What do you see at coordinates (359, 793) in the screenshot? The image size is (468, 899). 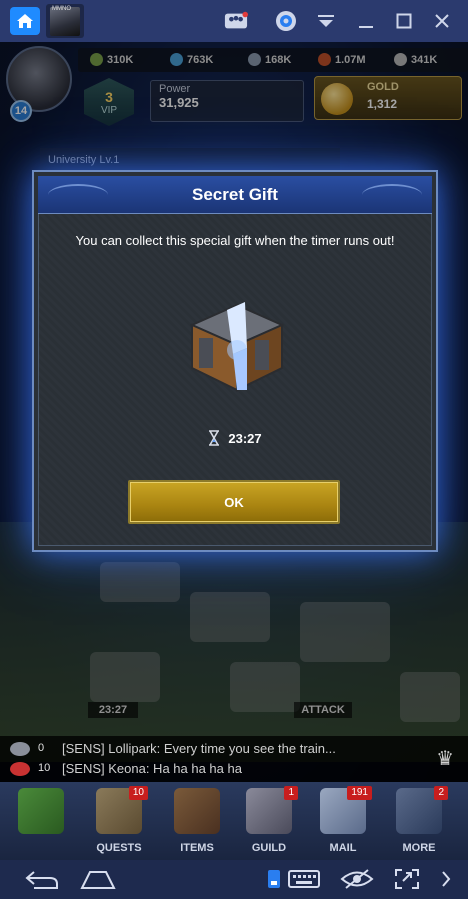 I see `mail-badge: 191` at bounding box center [359, 793].